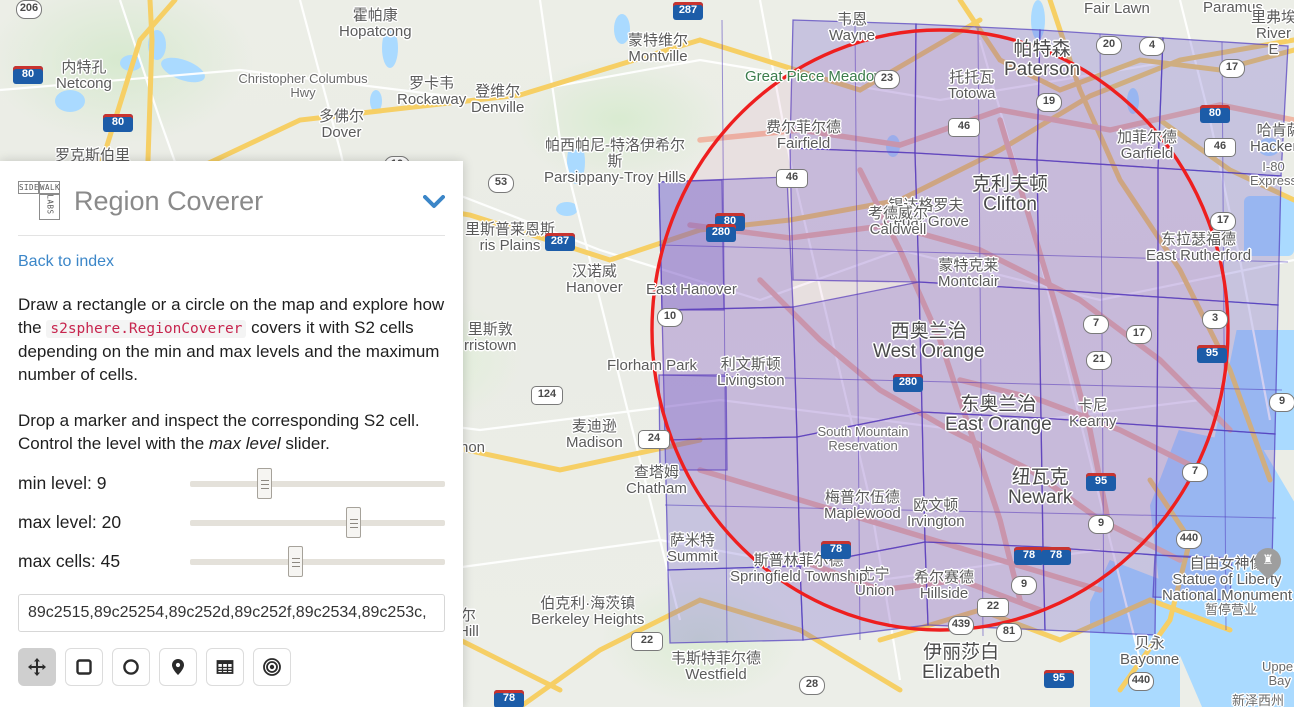  What do you see at coordinates (264, 483) in the screenshot?
I see `min-level-slider-handle` at bounding box center [264, 483].